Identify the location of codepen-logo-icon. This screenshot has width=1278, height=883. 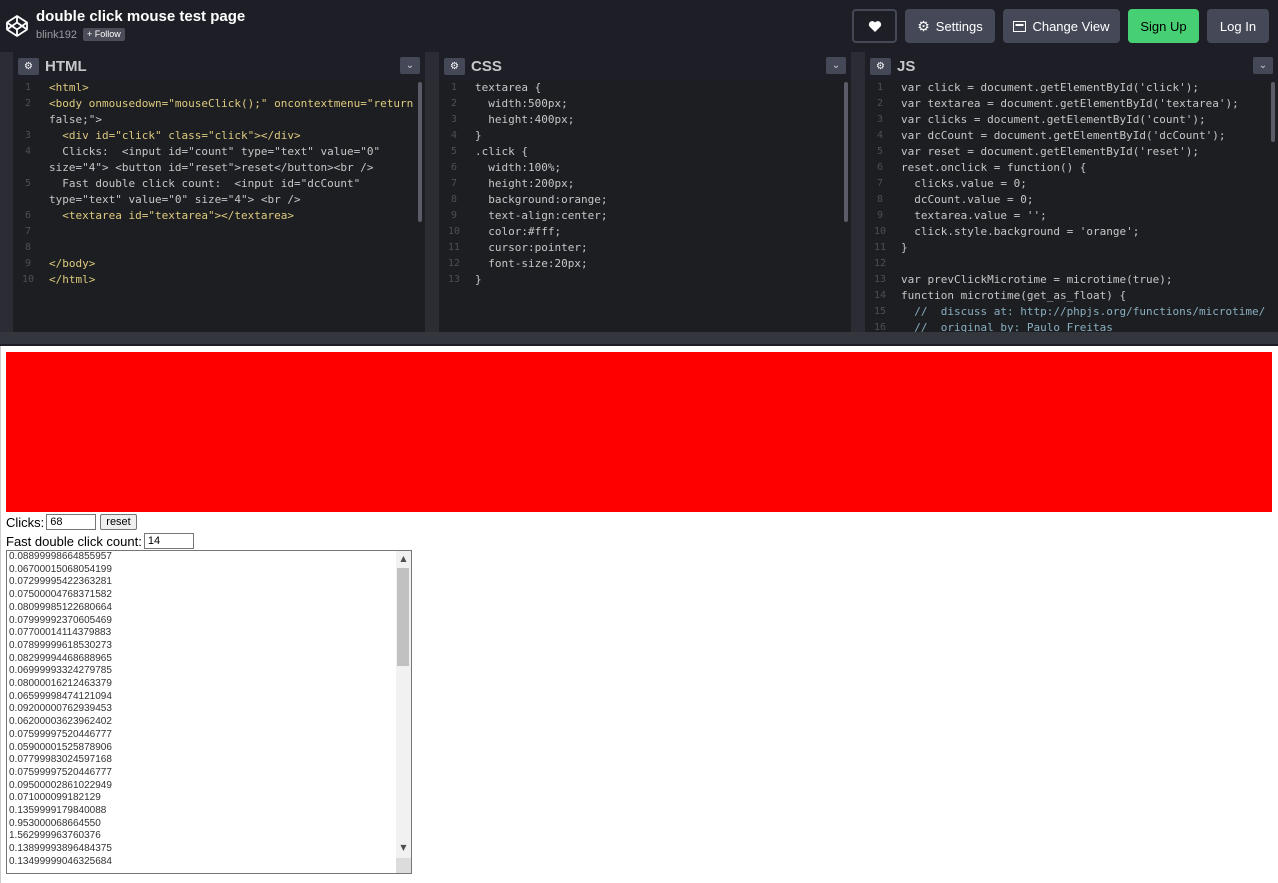
(17, 26).